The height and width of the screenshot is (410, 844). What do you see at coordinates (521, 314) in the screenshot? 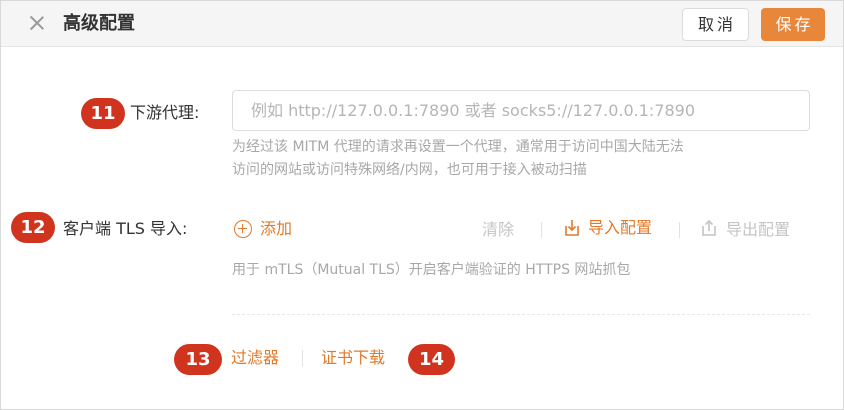
I see `section-divider` at bounding box center [521, 314].